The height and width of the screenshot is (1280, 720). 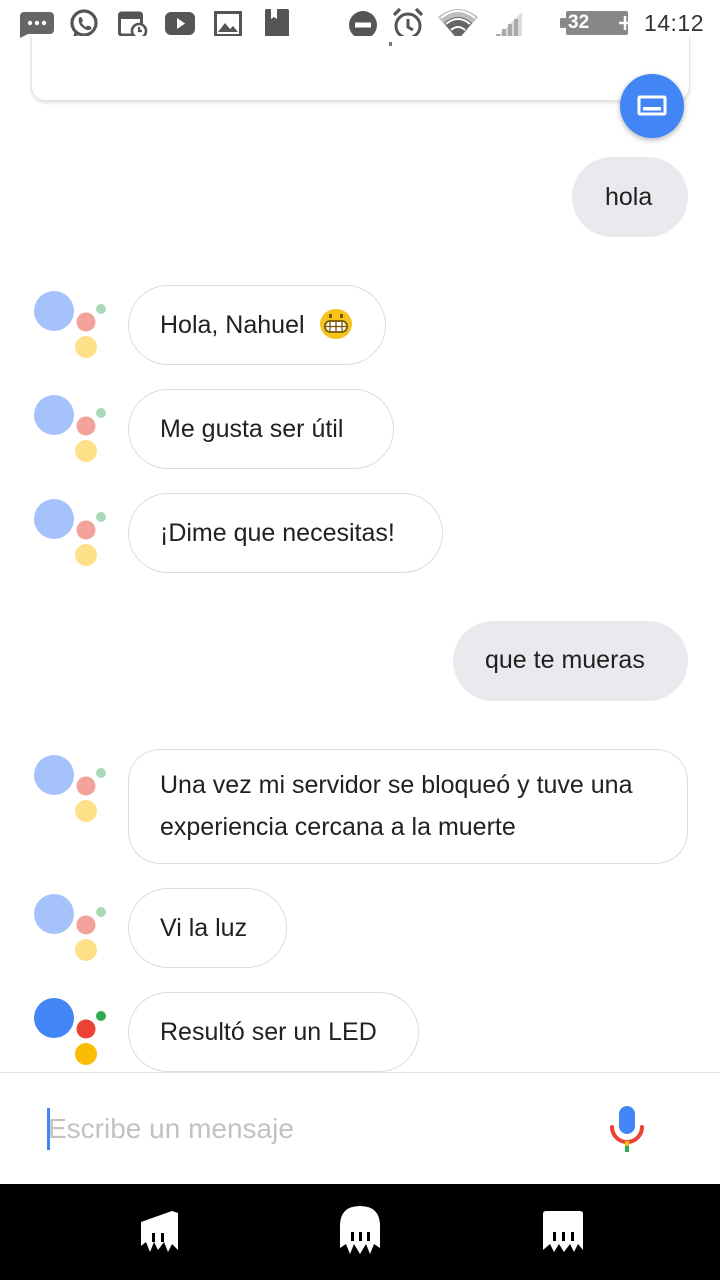 I want to click on assistant-message: ¡Dime que necesitas!, so click(x=285, y=533).